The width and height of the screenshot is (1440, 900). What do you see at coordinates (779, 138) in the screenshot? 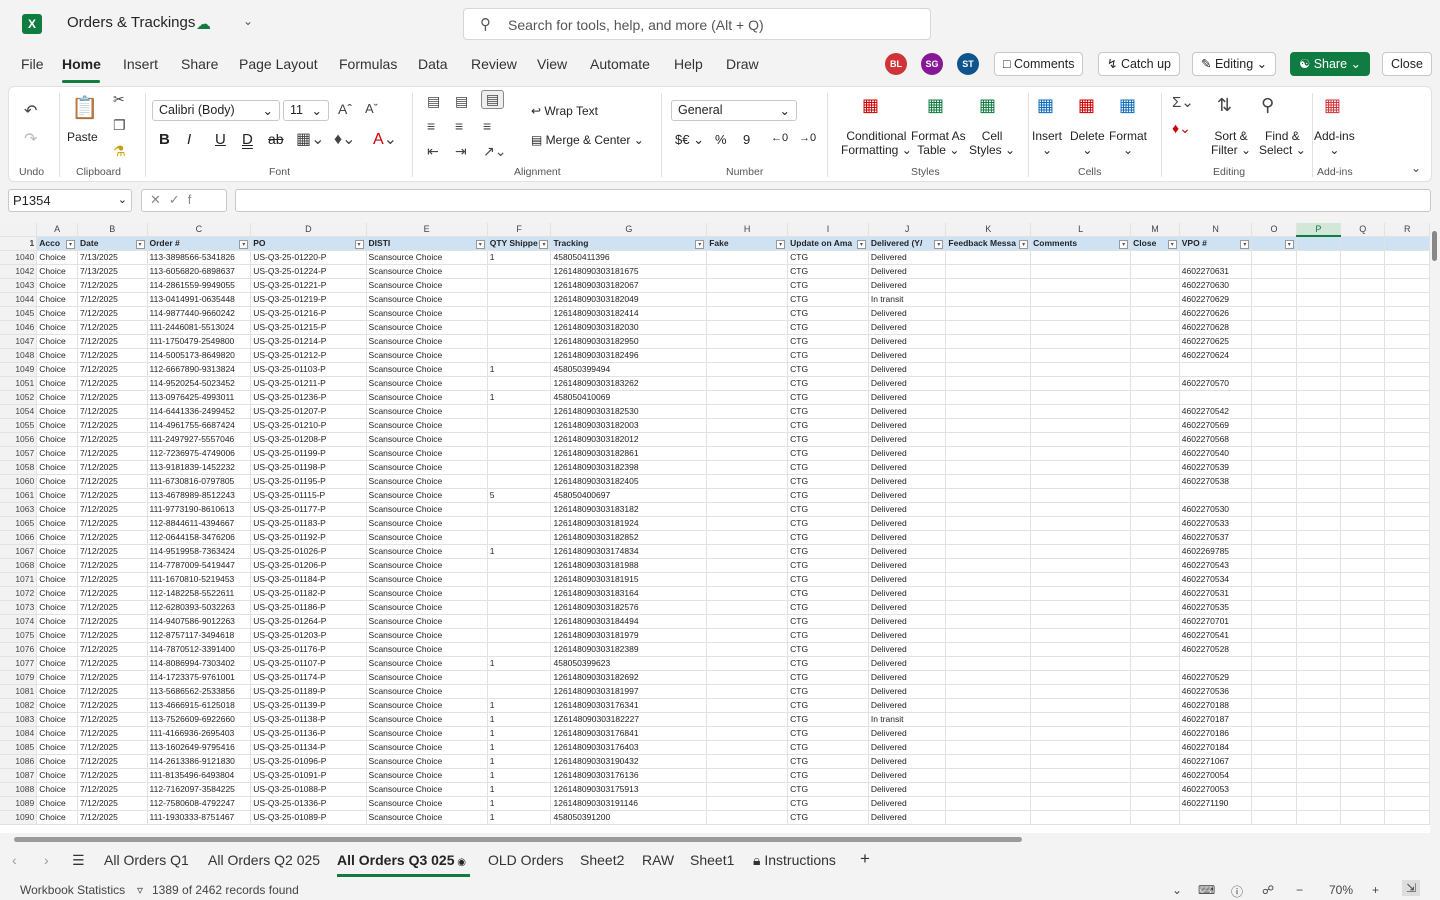
I see `increase-decimal-button: ←0` at bounding box center [779, 138].